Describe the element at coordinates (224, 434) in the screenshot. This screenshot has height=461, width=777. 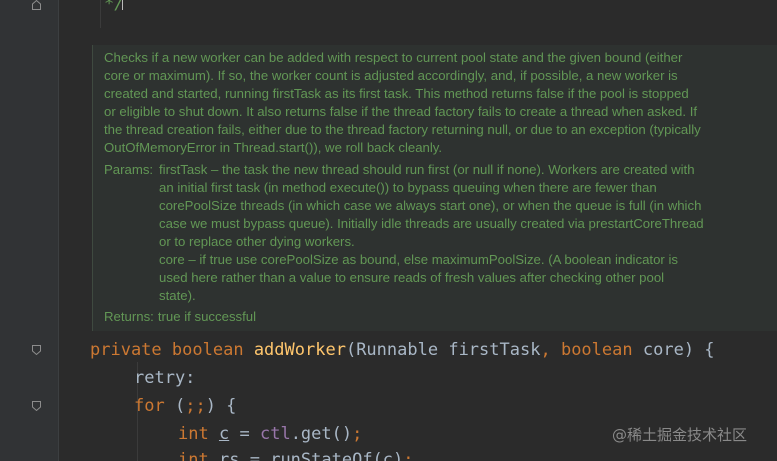
I see `variable-c: c` at that location.